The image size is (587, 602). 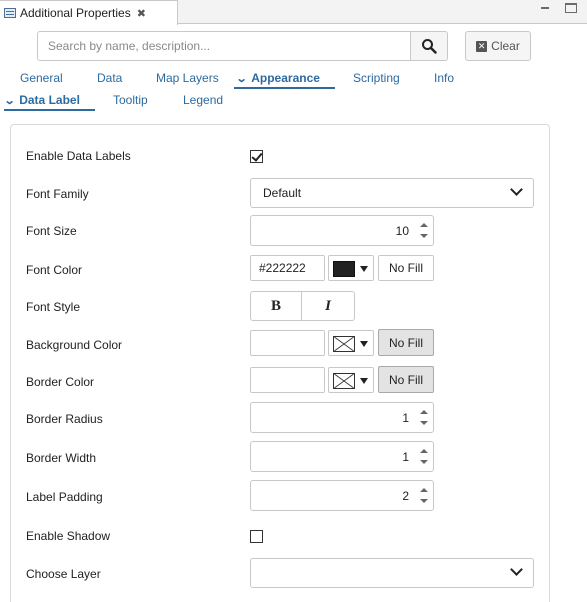 I want to click on background-color-no-fill-button: No Fill, so click(x=406, y=342).